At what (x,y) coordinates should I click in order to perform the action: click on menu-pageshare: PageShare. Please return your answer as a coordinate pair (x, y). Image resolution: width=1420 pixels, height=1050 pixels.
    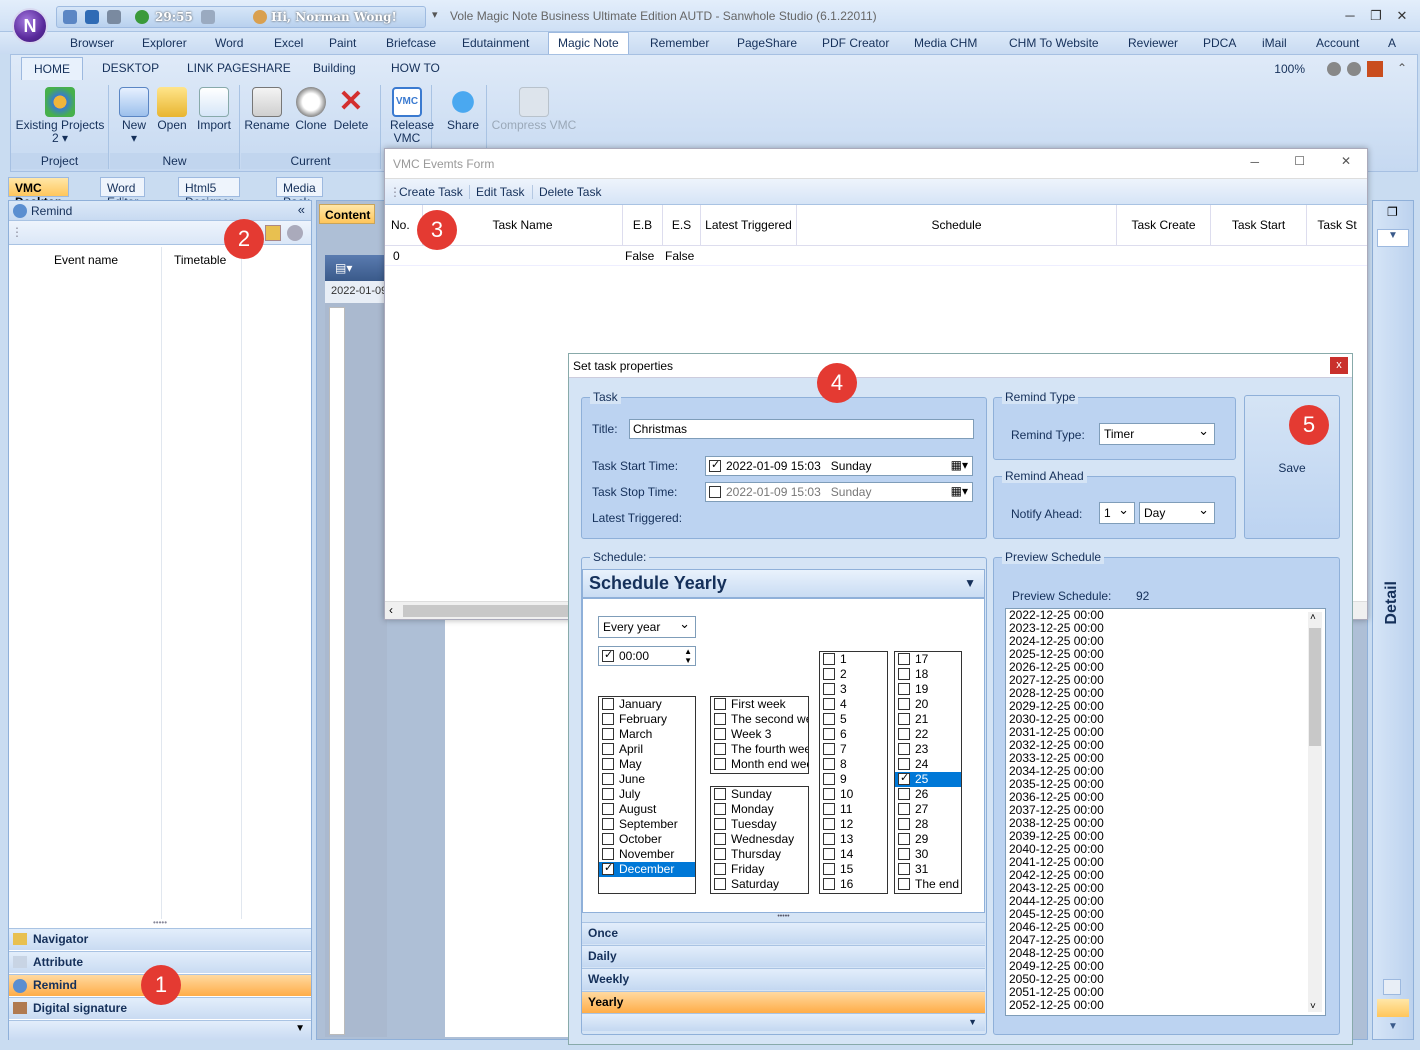
    Looking at the image, I should click on (767, 43).